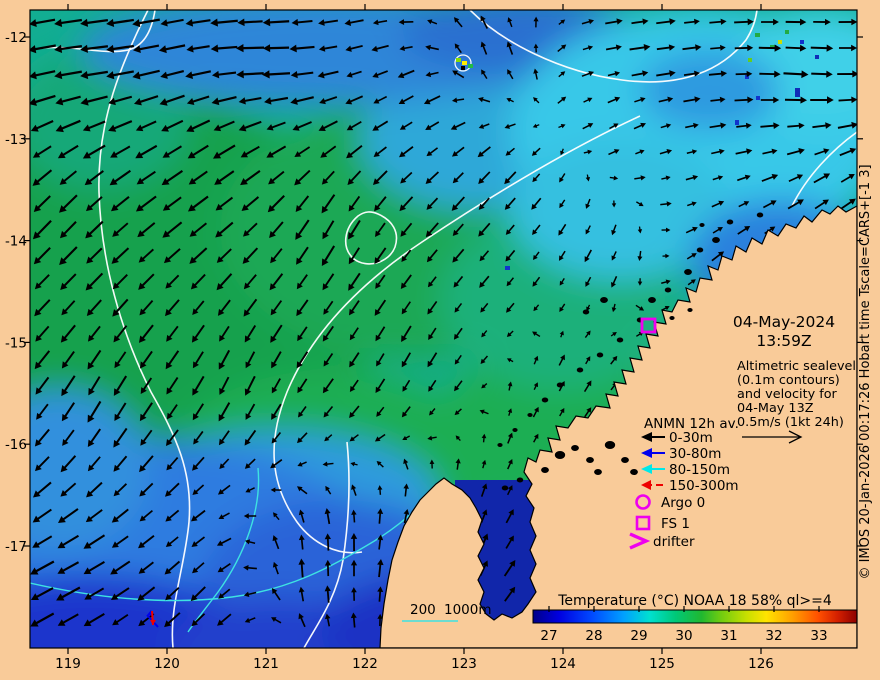 The height and width of the screenshot is (680, 880). I want to click on x-axis-tick-label: 123, so click(464, 664).